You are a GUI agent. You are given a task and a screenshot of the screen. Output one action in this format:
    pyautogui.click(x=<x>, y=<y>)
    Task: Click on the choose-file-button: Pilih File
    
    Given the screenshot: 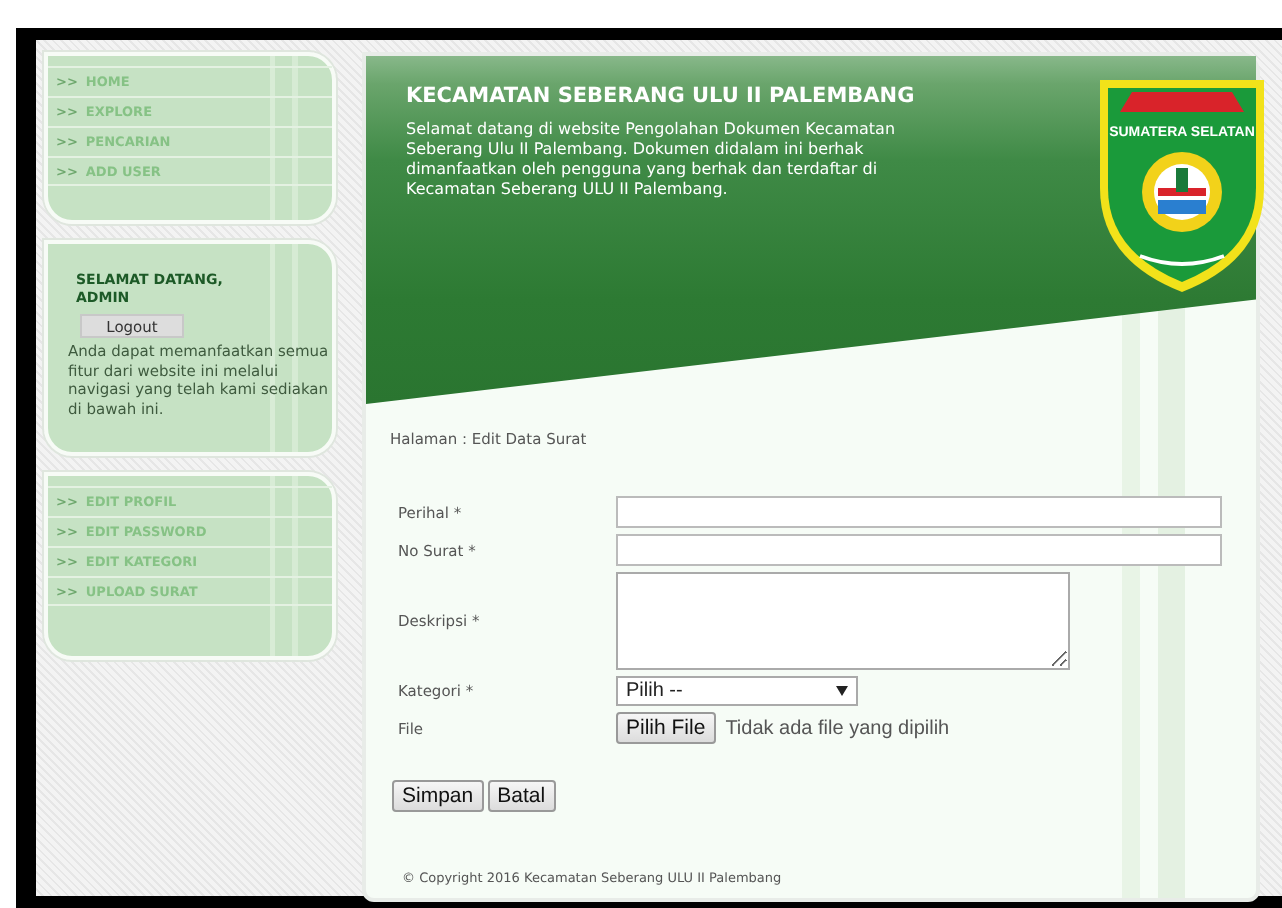 What is the action you would take?
    pyautogui.click(x=666, y=728)
    